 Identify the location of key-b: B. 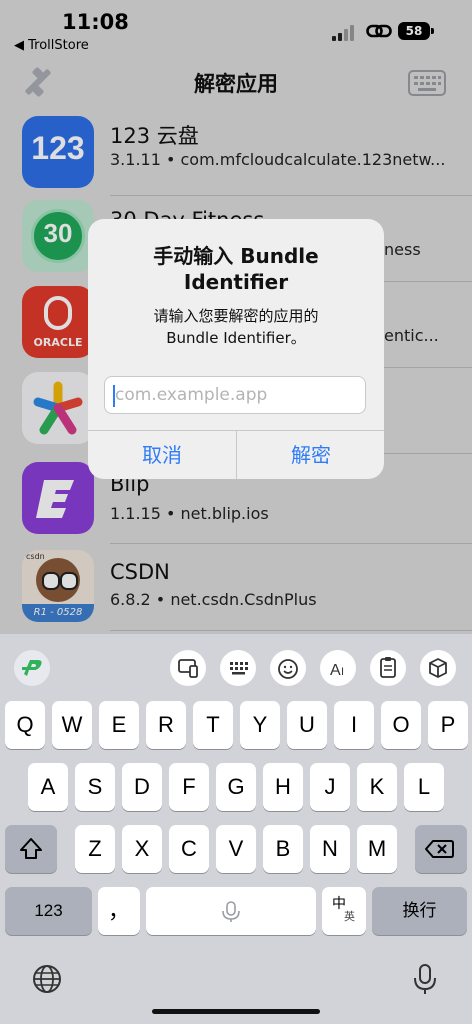
(283, 849).